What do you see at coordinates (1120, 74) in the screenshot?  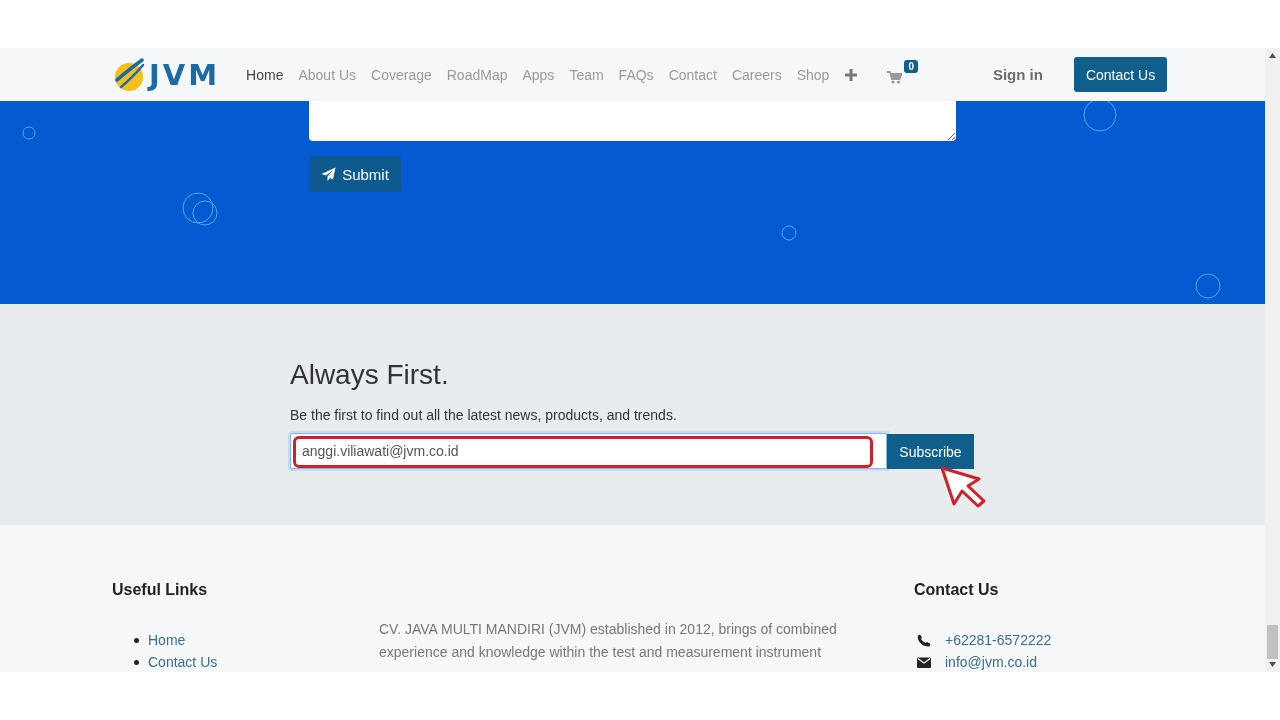 I see `contact-us-button: Contact Us` at bounding box center [1120, 74].